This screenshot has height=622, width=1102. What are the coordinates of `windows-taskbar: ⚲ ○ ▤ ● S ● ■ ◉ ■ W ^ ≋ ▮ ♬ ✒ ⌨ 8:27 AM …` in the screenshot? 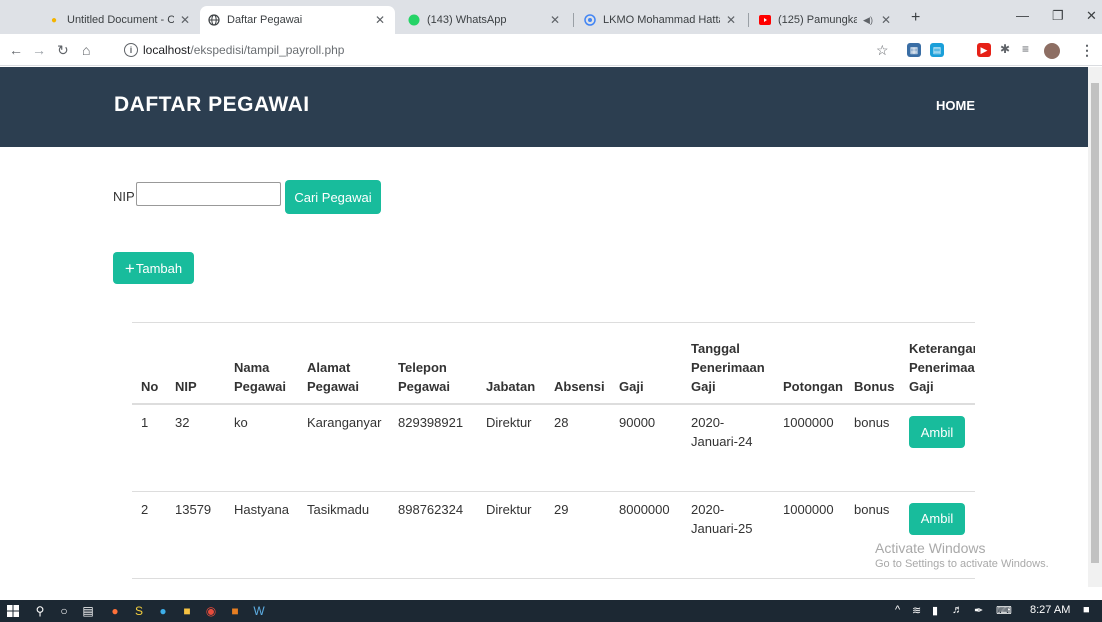 It's located at (551, 611).